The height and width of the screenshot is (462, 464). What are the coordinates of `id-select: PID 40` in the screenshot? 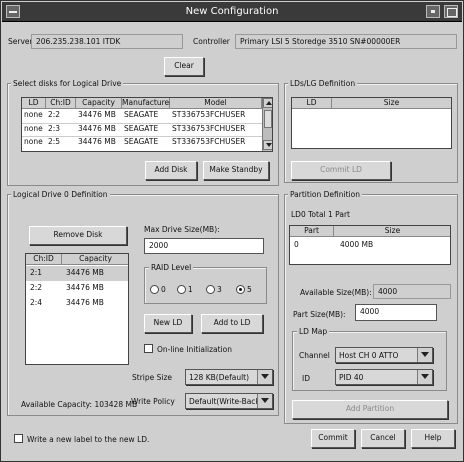 It's located at (384, 377).